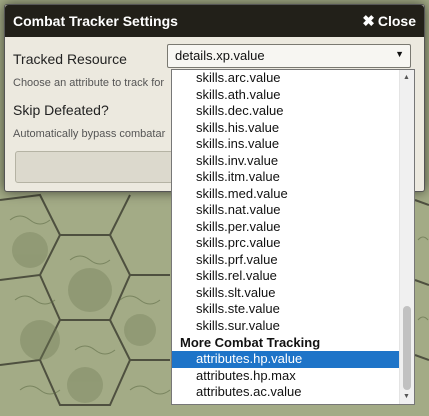 The width and height of the screenshot is (429, 416). Describe the element at coordinates (286, 111) in the screenshot. I see `dropdown-option: skills.dec.value` at that location.